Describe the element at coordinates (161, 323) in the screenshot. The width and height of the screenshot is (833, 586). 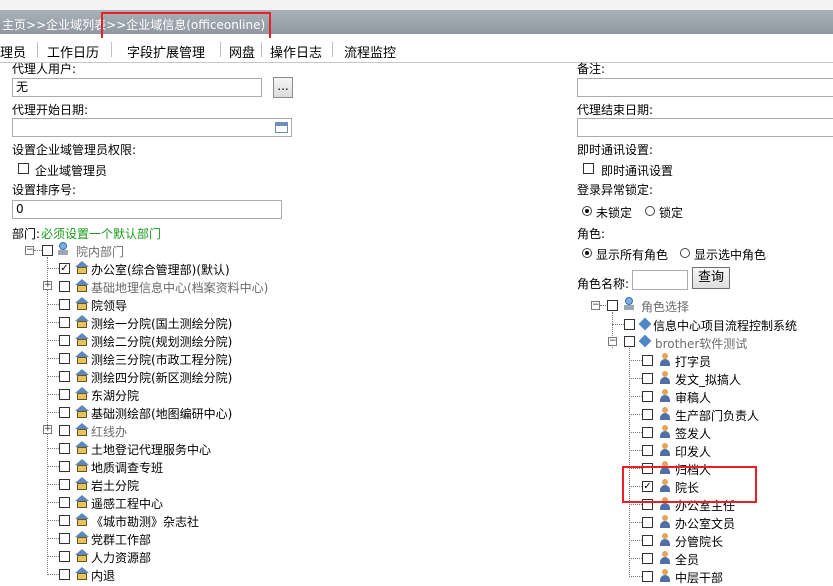
I see `dept-item-label: 测绘一分院(国土测绘分院)` at that location.